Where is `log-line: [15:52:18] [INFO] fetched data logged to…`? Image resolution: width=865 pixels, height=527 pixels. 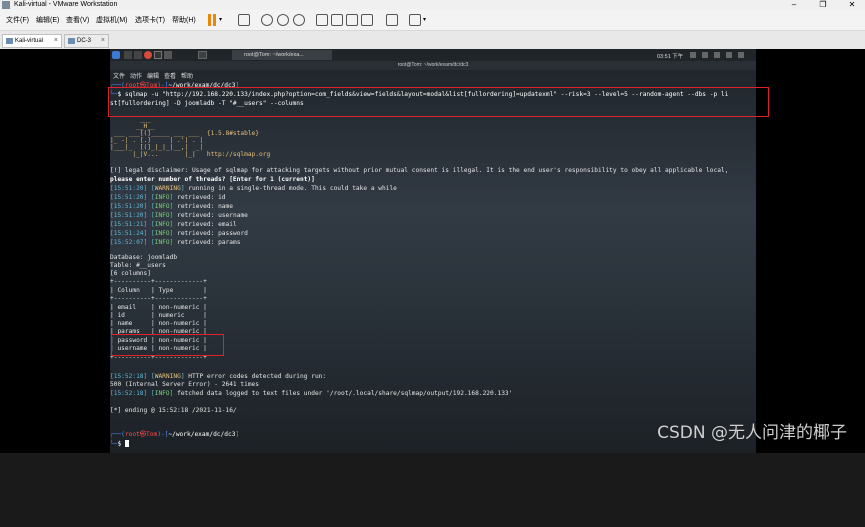 log-line: [15:52:18] [INFO] fetched data logged to… is located at coordinates (311, 393).